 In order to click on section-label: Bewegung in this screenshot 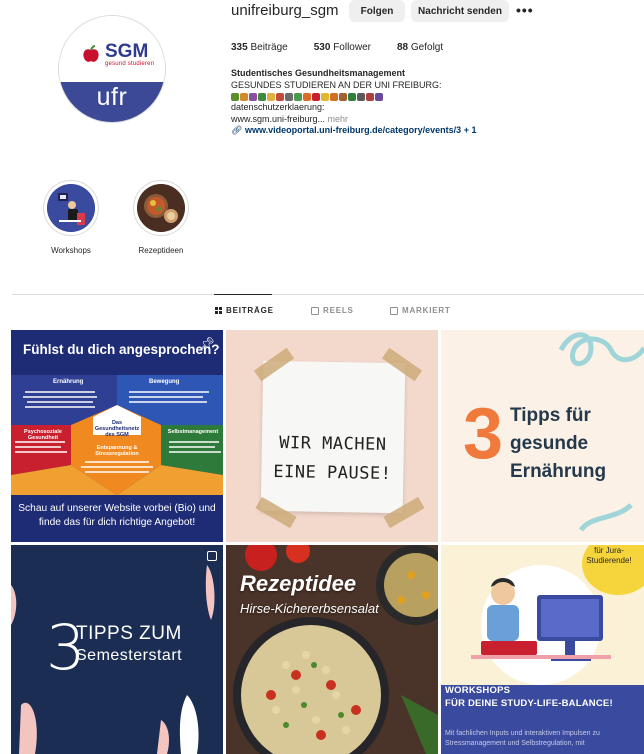, I will do `click(164, 382)`.